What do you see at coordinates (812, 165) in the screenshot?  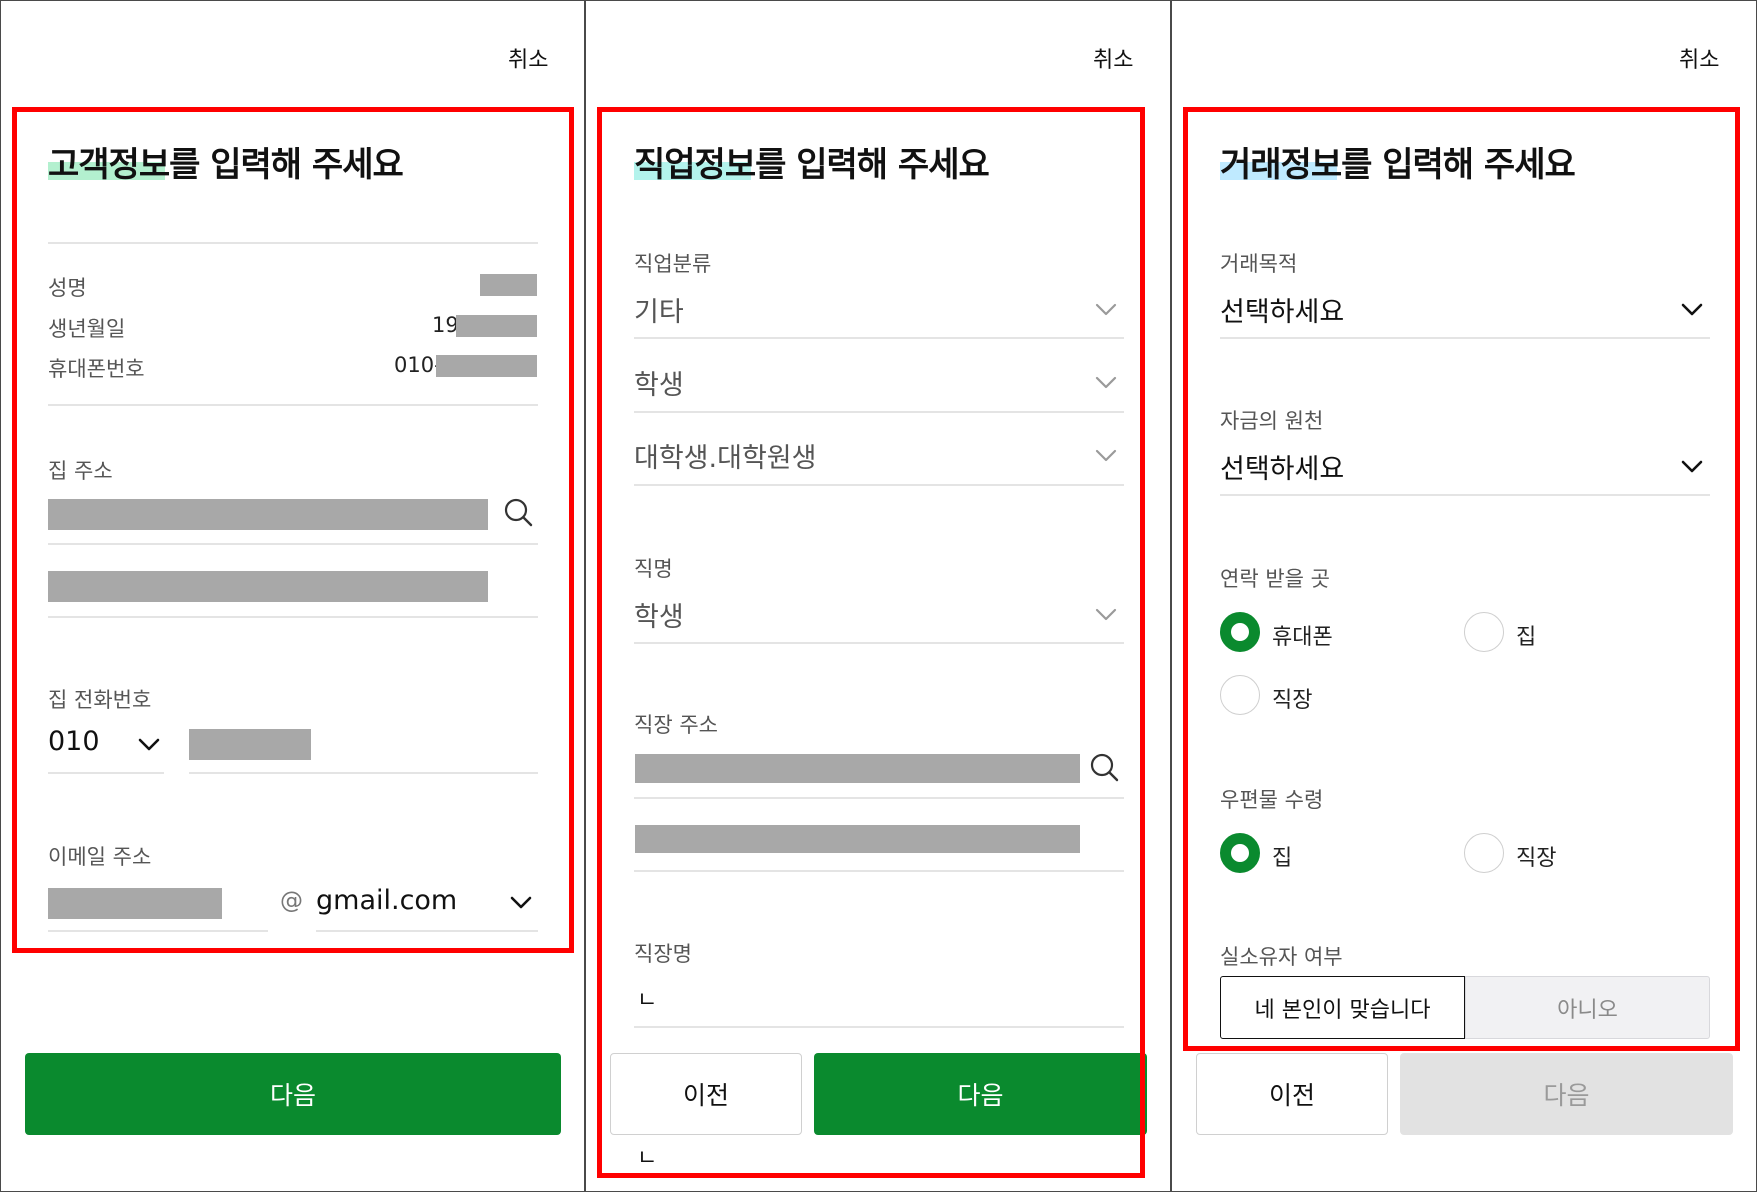 I see `page-title: 직업정보를 입력해 주세요` at bounding box center [812, 165].